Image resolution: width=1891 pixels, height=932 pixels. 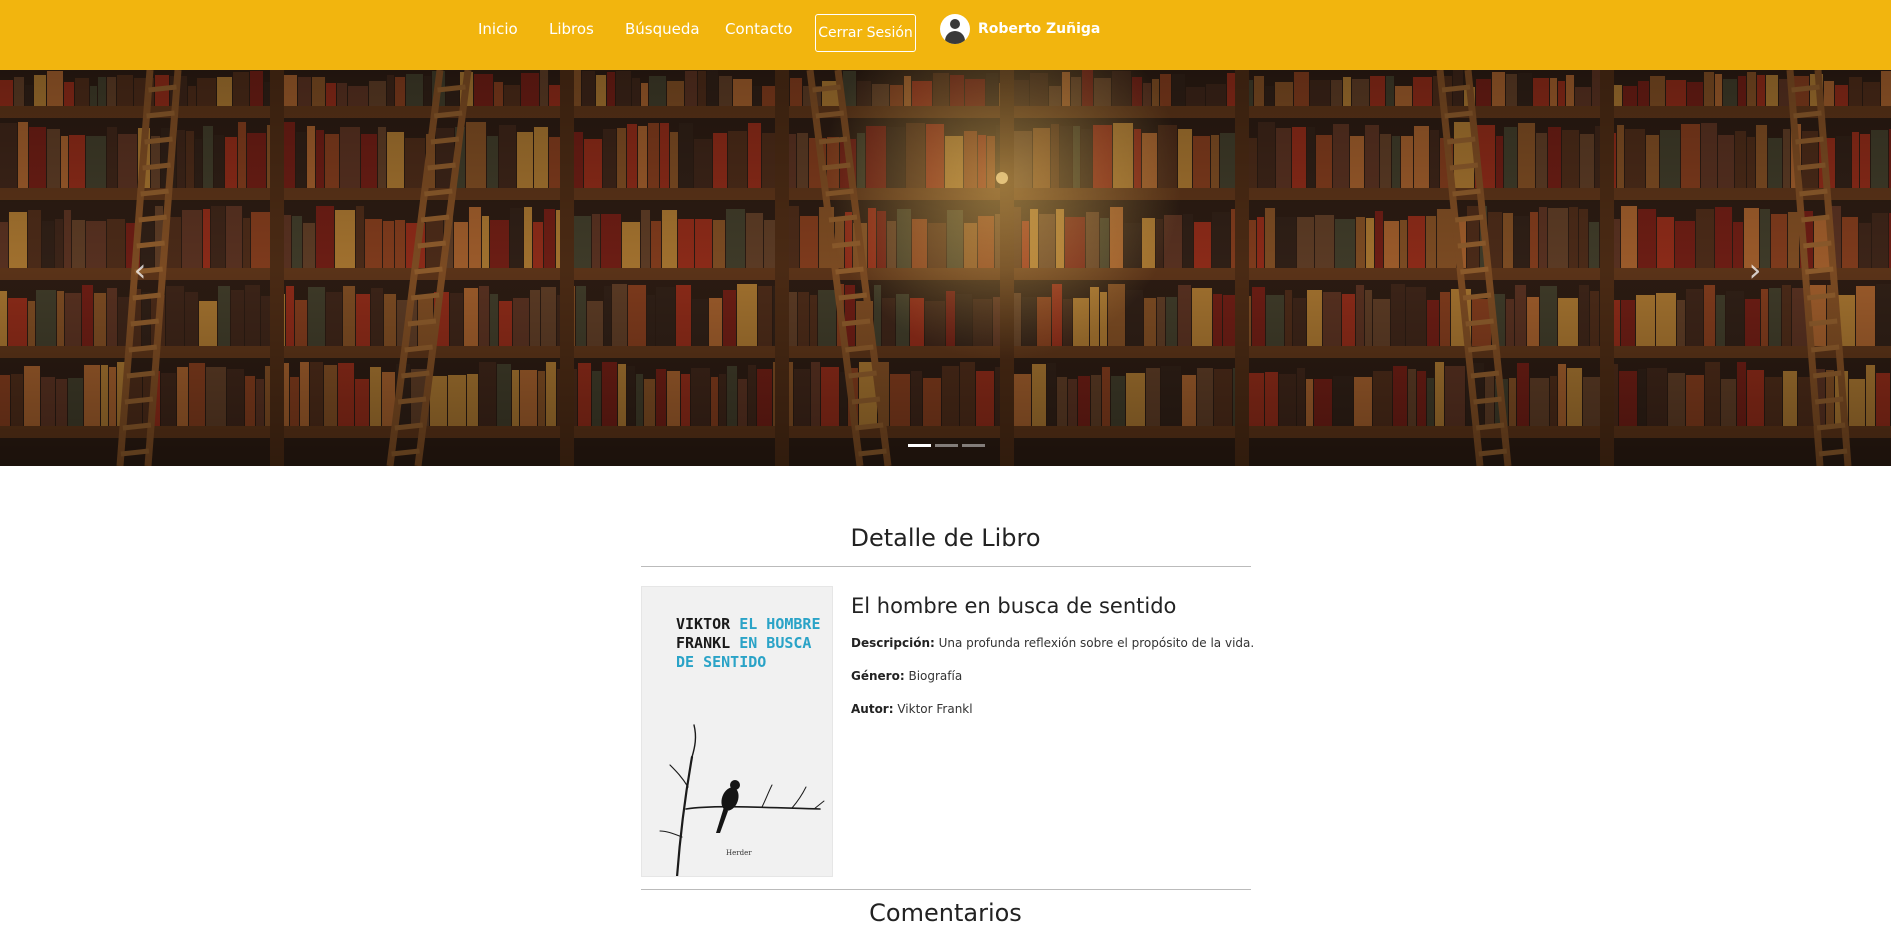 I want to click on carousel-prev-icon: ‹, so click(x=140, y=270).